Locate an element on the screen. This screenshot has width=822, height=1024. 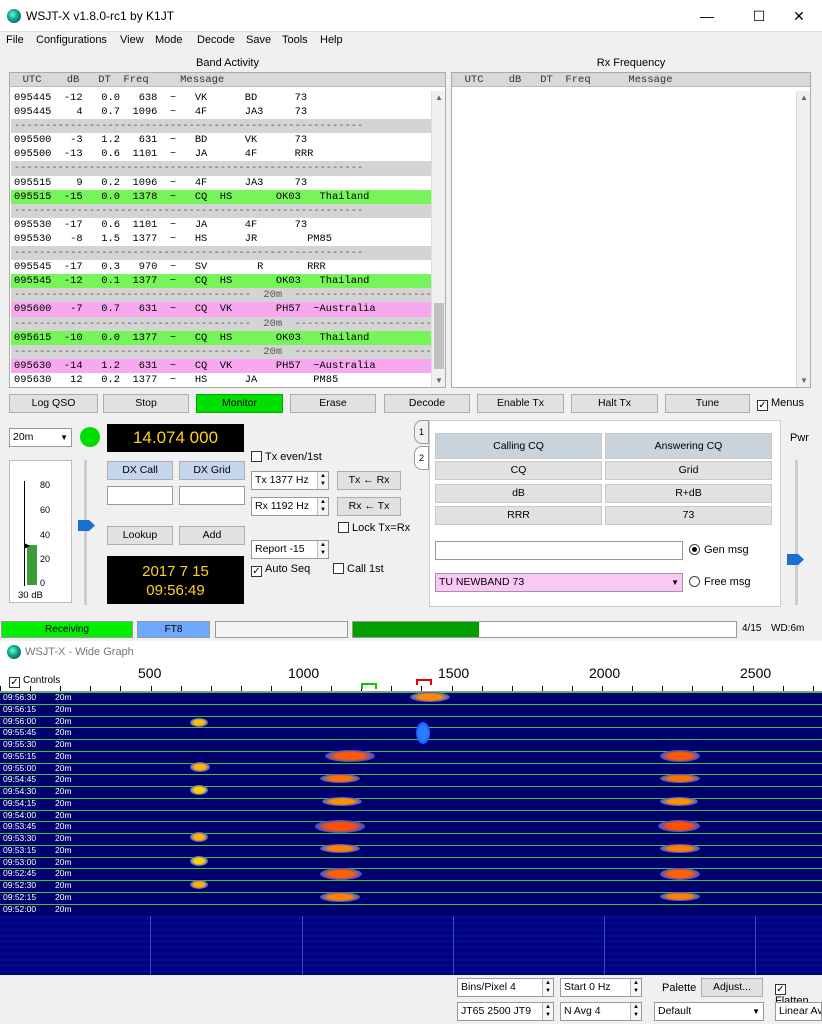
mode-range-spinbox: JT65 2500 JT9 ▲ ▼ is located at coordinates (505, 1011).